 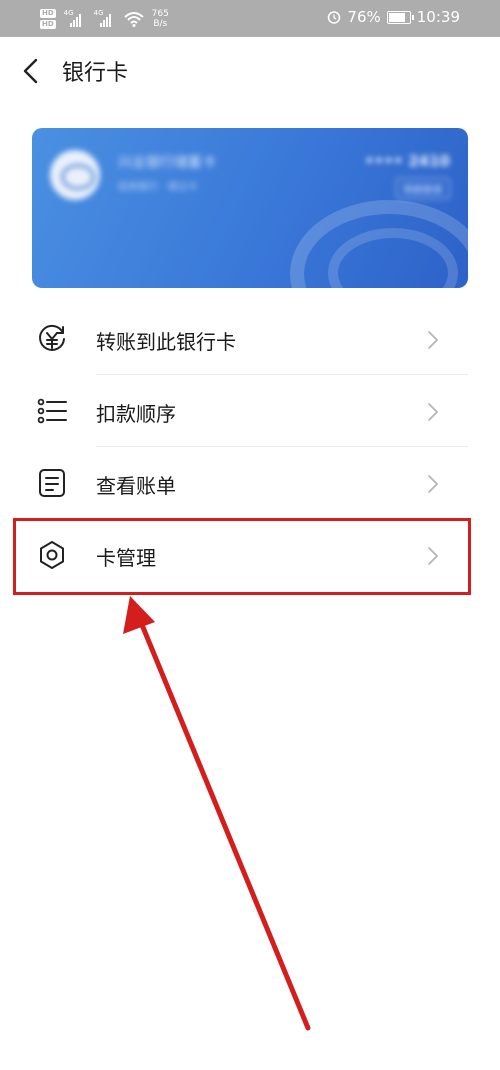 I want to click on battery-icon, so click(x=400, y=17).